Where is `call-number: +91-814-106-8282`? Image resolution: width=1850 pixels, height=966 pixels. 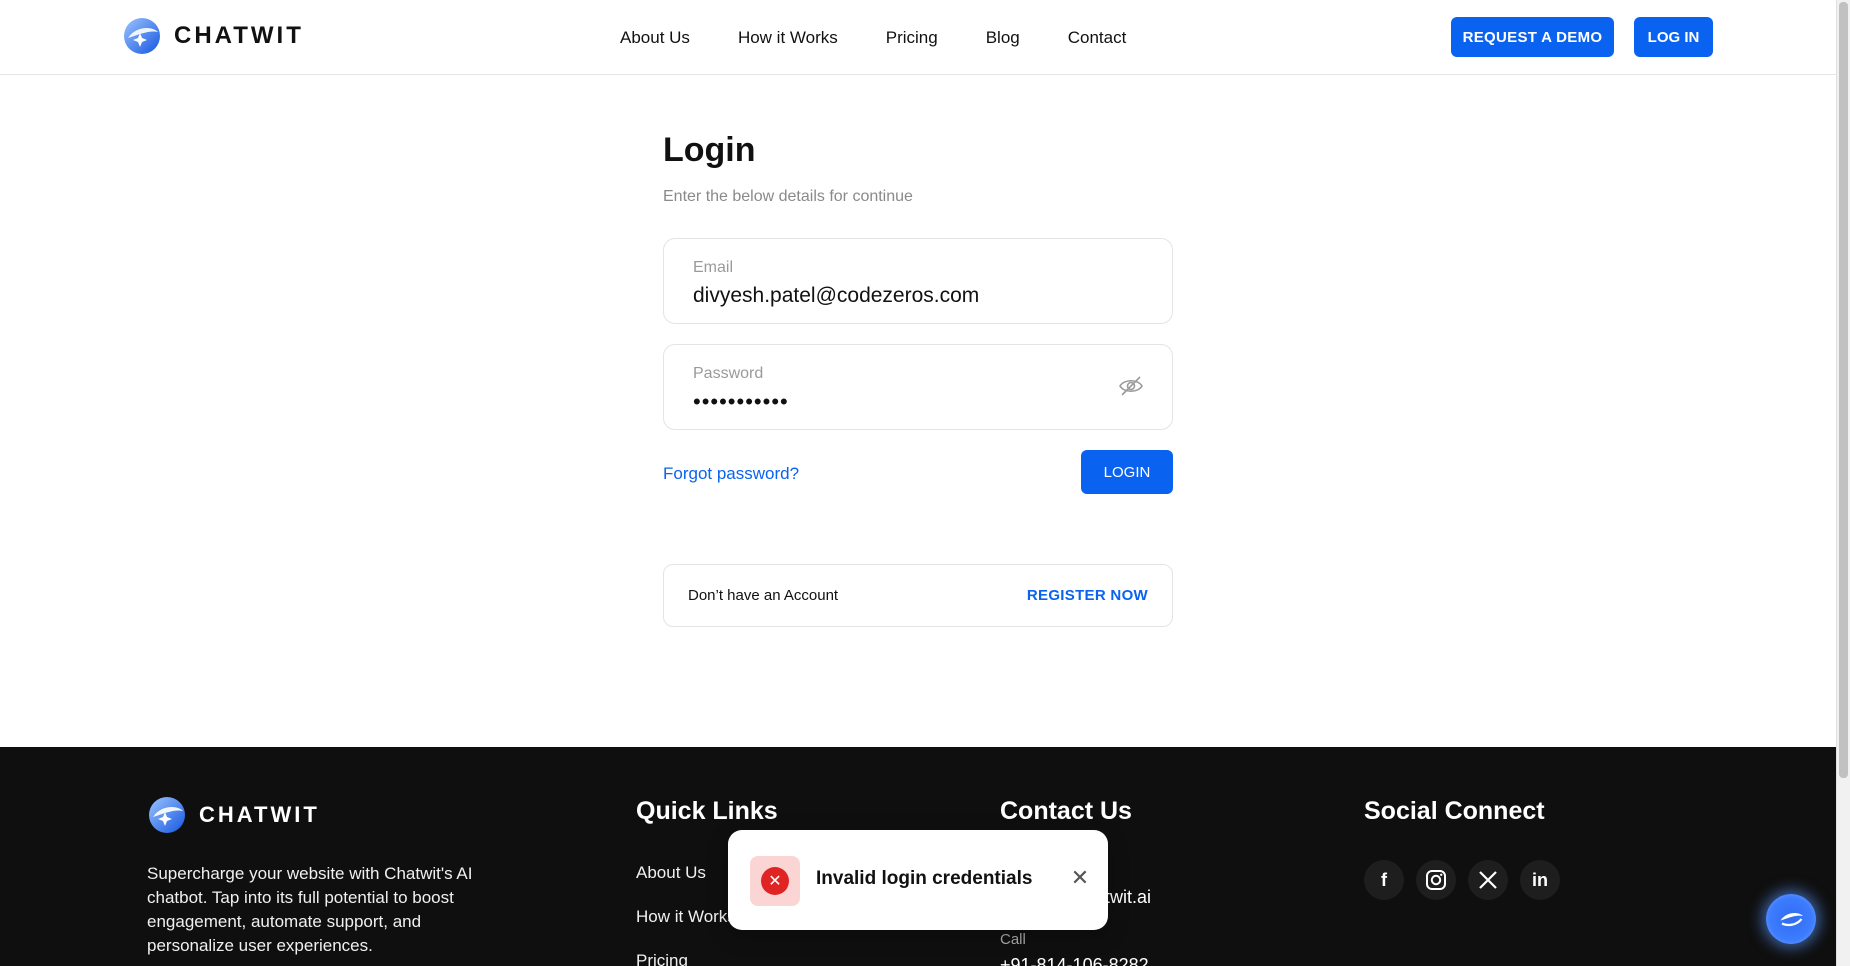 call-number: +91-814-106-8282 is located at coordinates (1074, 960).